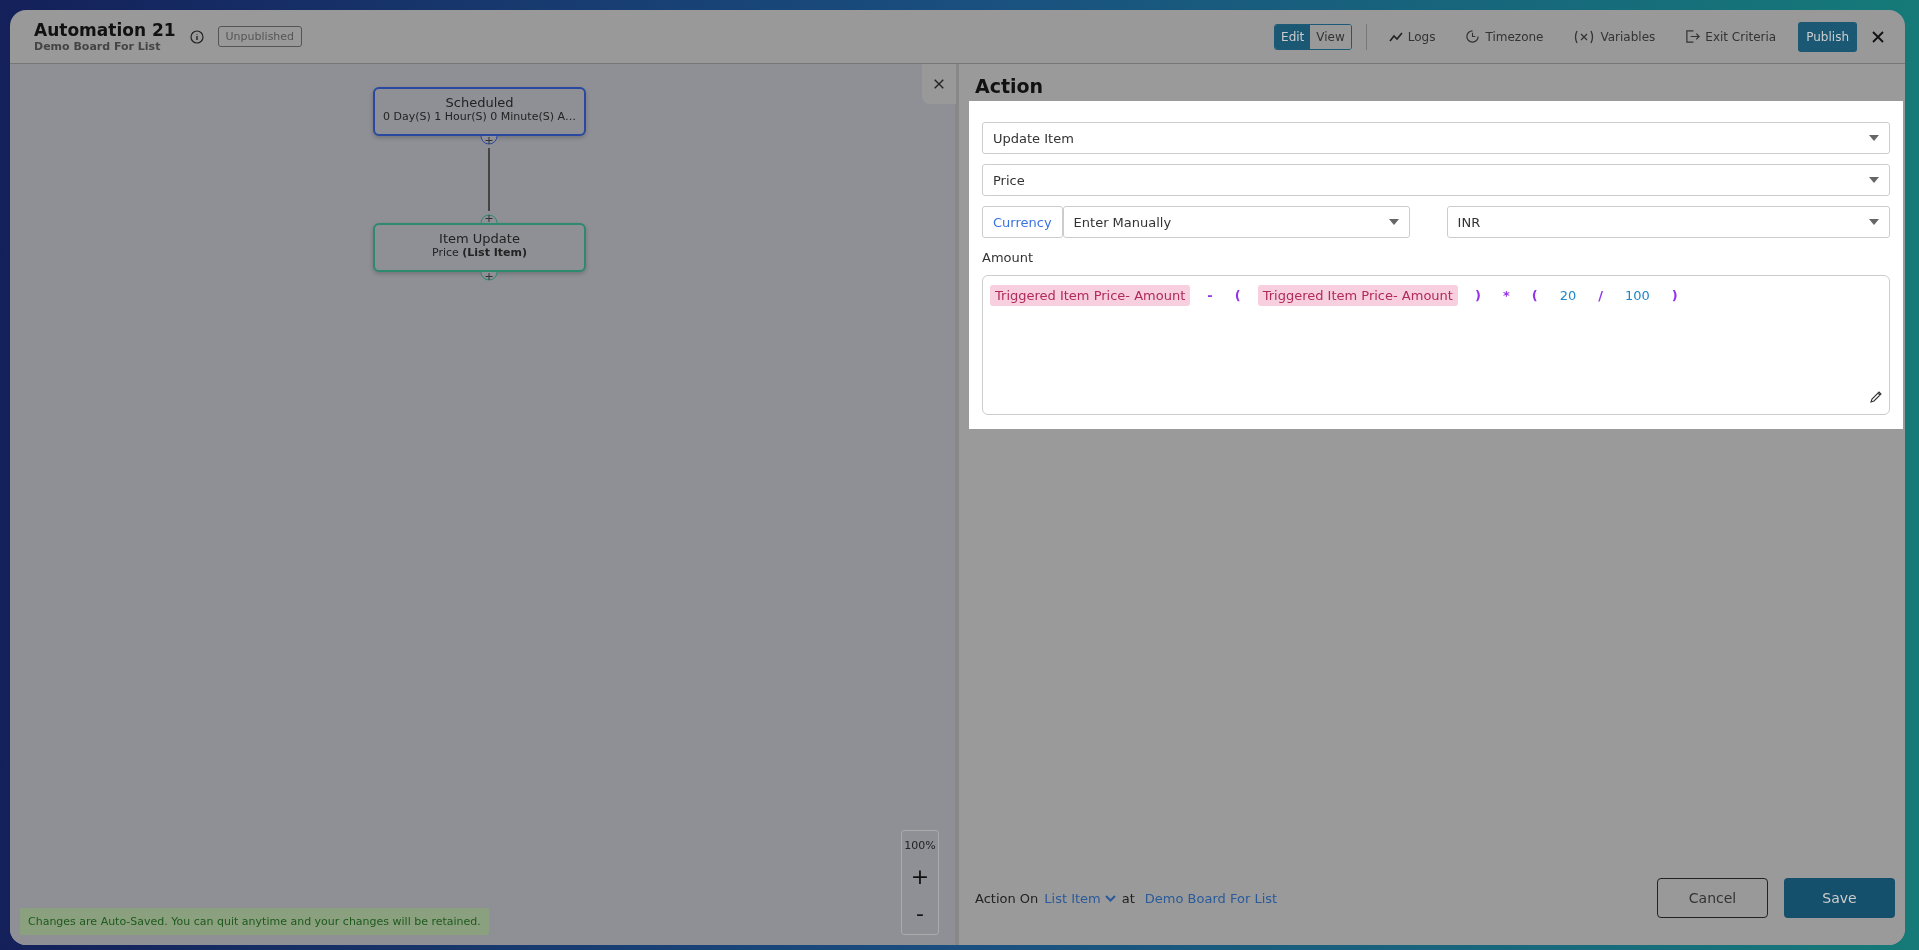 The width and height of the screenshot is (1919, 950). What do you see at coordinates (1436, 345) in the screenshot?
I see `formula-field: Triggered Item Price- Amount - ( Triggered Item Price- Amount ) * ( 20 / 100 )` at bounding box center [1436, 345].